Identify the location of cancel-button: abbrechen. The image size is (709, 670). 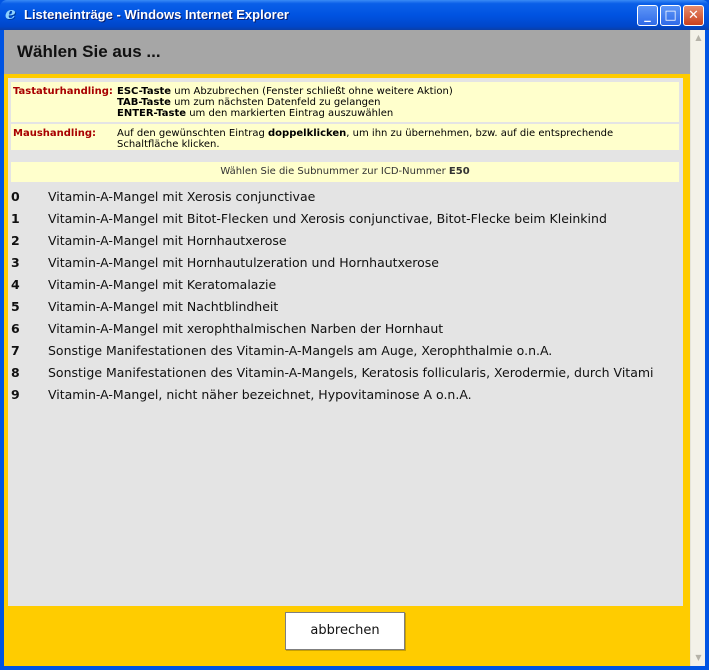
(345, 631).